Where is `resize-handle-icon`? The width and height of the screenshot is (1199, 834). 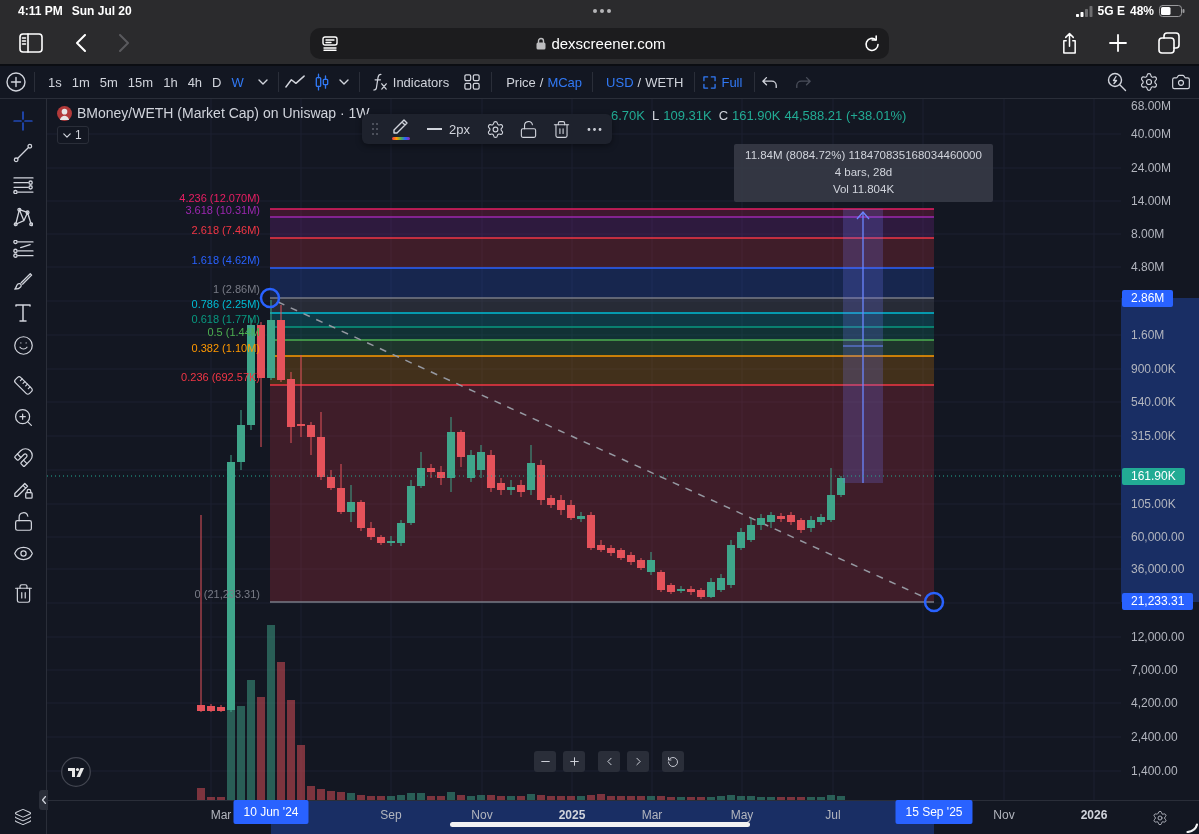 resize-handle-icon is located at coordinates (1192, 828).